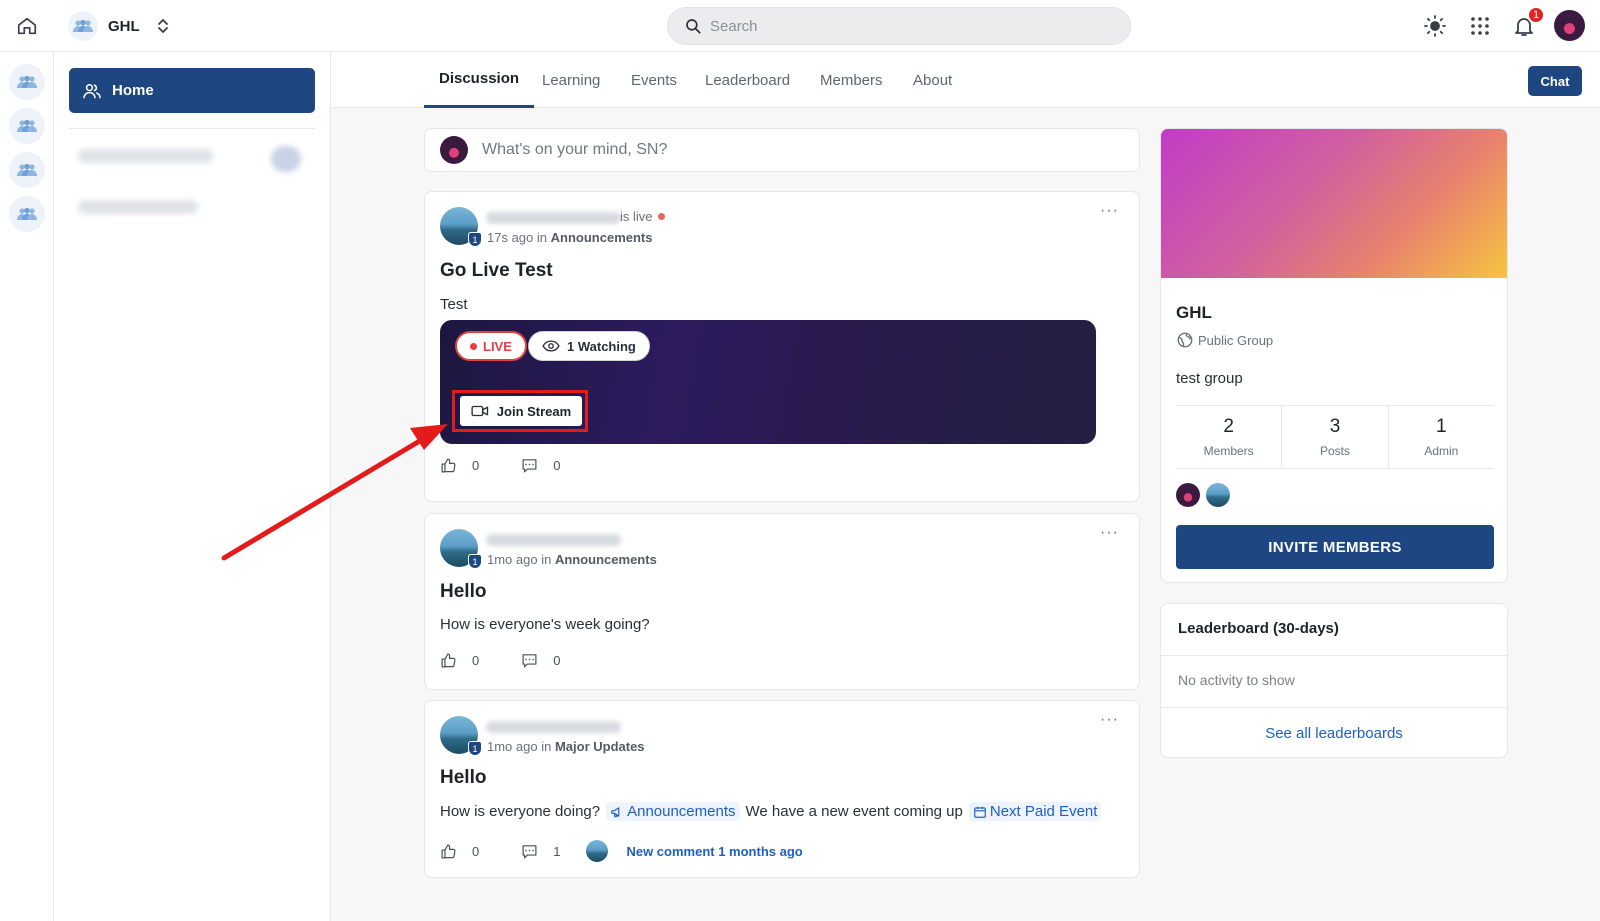  Describe the element at coordinates (27, 26) in the screenshot. I see `home-icon` at that location.